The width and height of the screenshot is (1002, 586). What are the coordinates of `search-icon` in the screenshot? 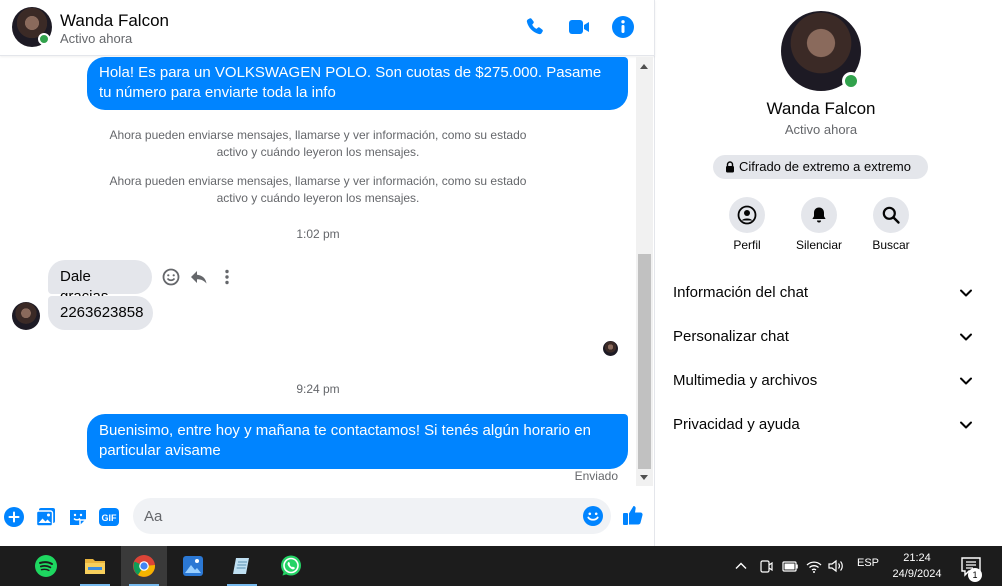 It's located at (891, 215).